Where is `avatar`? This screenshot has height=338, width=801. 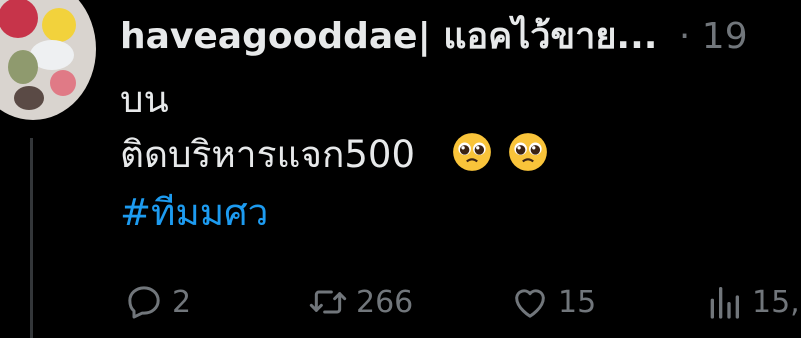
avatar is located at coordinates (48, 60).